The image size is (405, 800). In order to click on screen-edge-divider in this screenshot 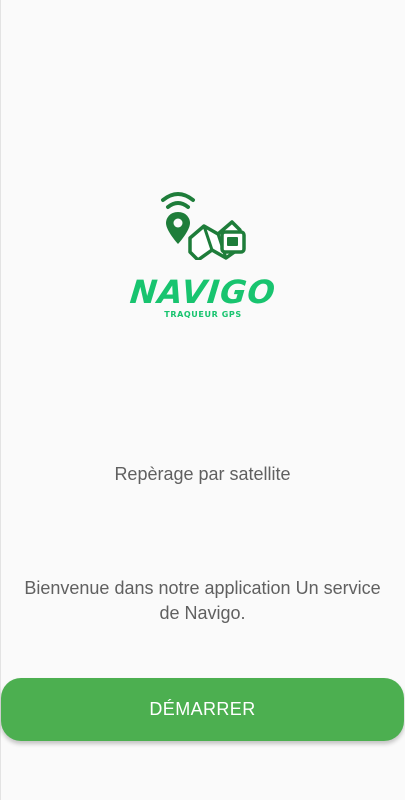, I will do `click(0, 400)`.